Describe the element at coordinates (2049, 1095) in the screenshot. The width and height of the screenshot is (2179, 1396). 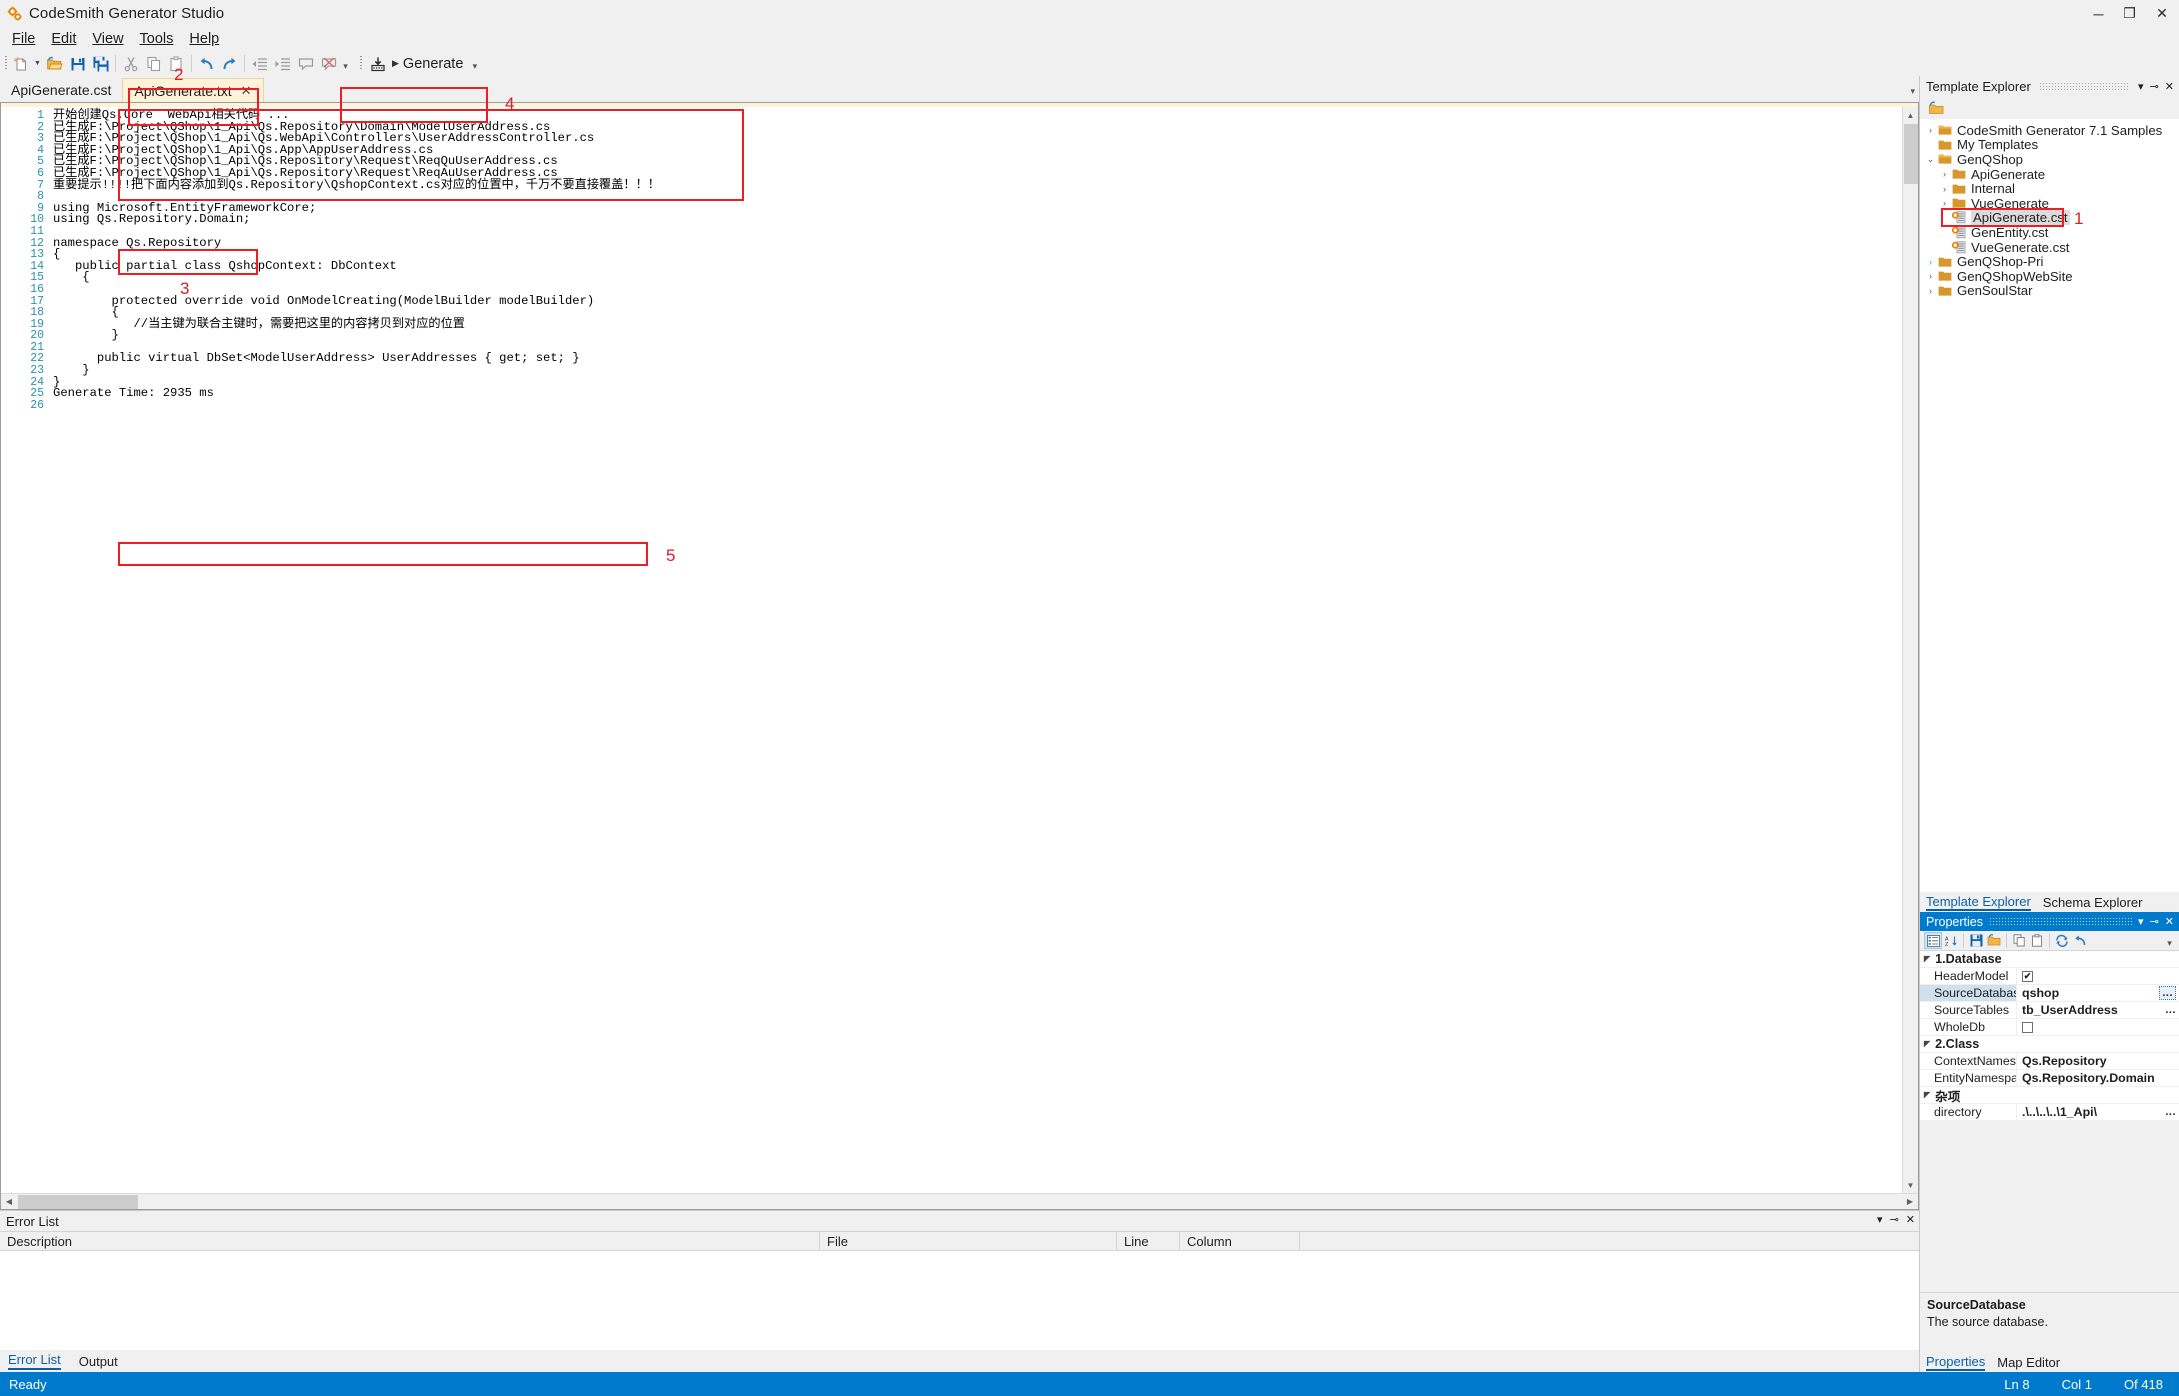
I see `property-category: ◢ 杂项` at that location.